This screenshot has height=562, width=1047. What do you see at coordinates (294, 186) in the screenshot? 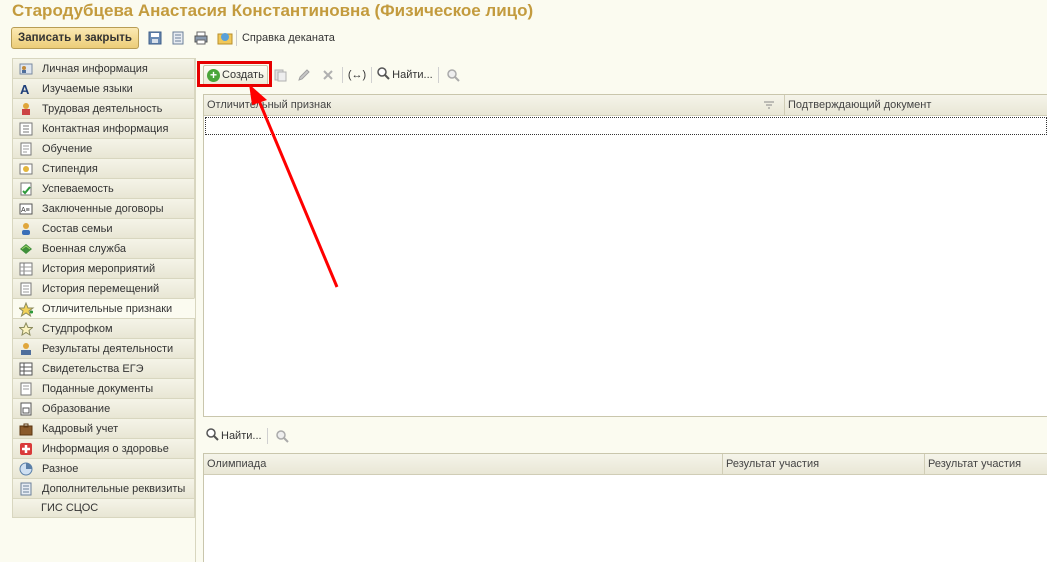
I see `annotation-arrow` at bounding box center [294, 186].